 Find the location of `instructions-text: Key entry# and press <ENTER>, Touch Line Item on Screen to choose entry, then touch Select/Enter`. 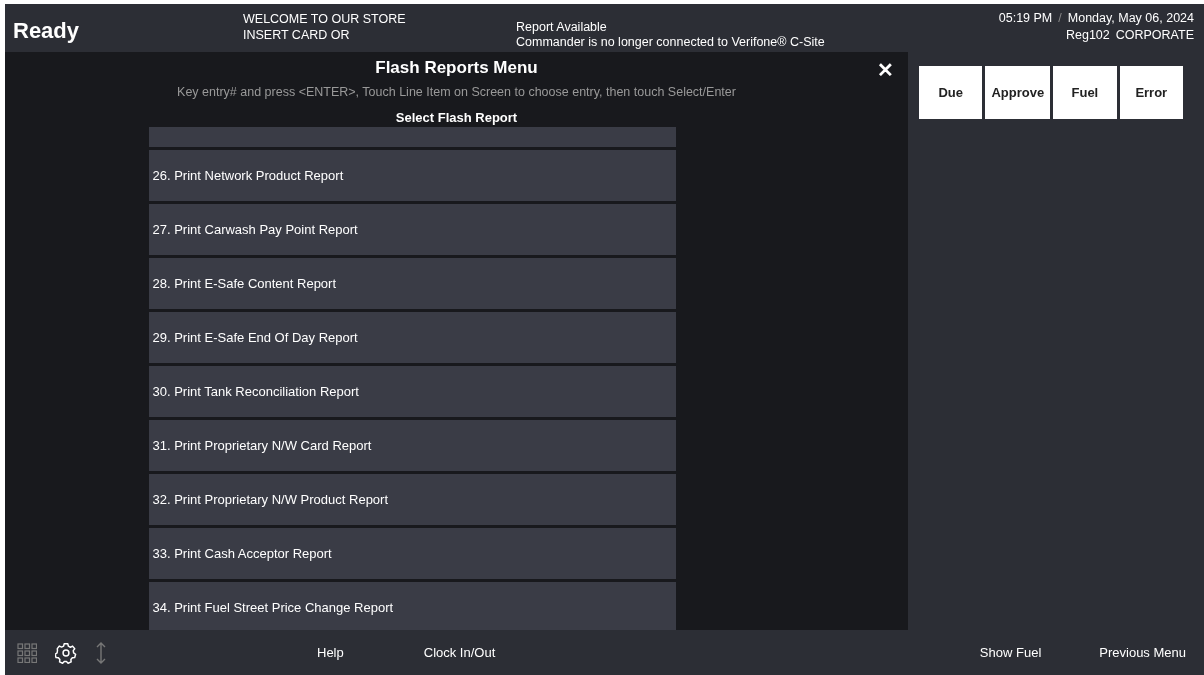

instructions-text: Key entry# and press <ENTER>, Touch Line Item on Screen to choose entry, then touch Select/Enter is located at coordinates (456, 92).